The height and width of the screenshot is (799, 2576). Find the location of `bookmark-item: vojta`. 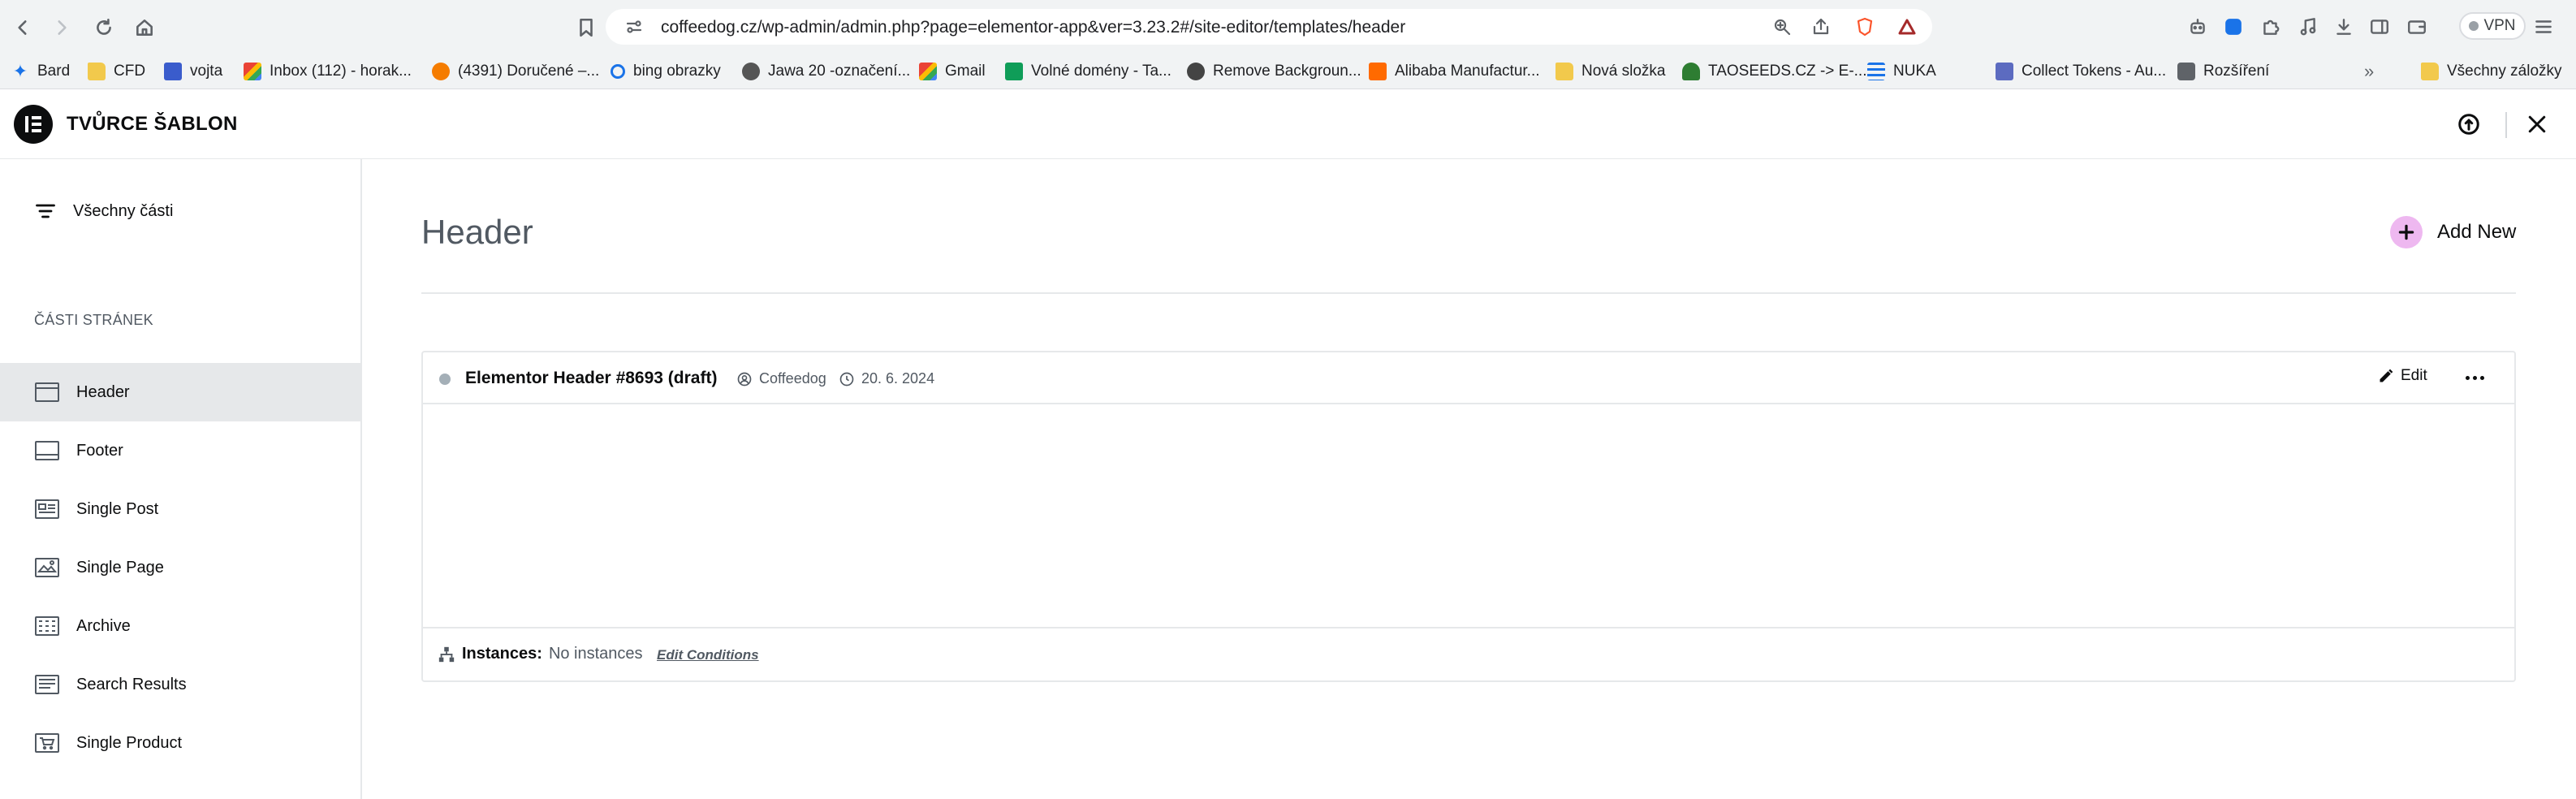

bookmark-item: vojta is located at coordinates (193, 71).